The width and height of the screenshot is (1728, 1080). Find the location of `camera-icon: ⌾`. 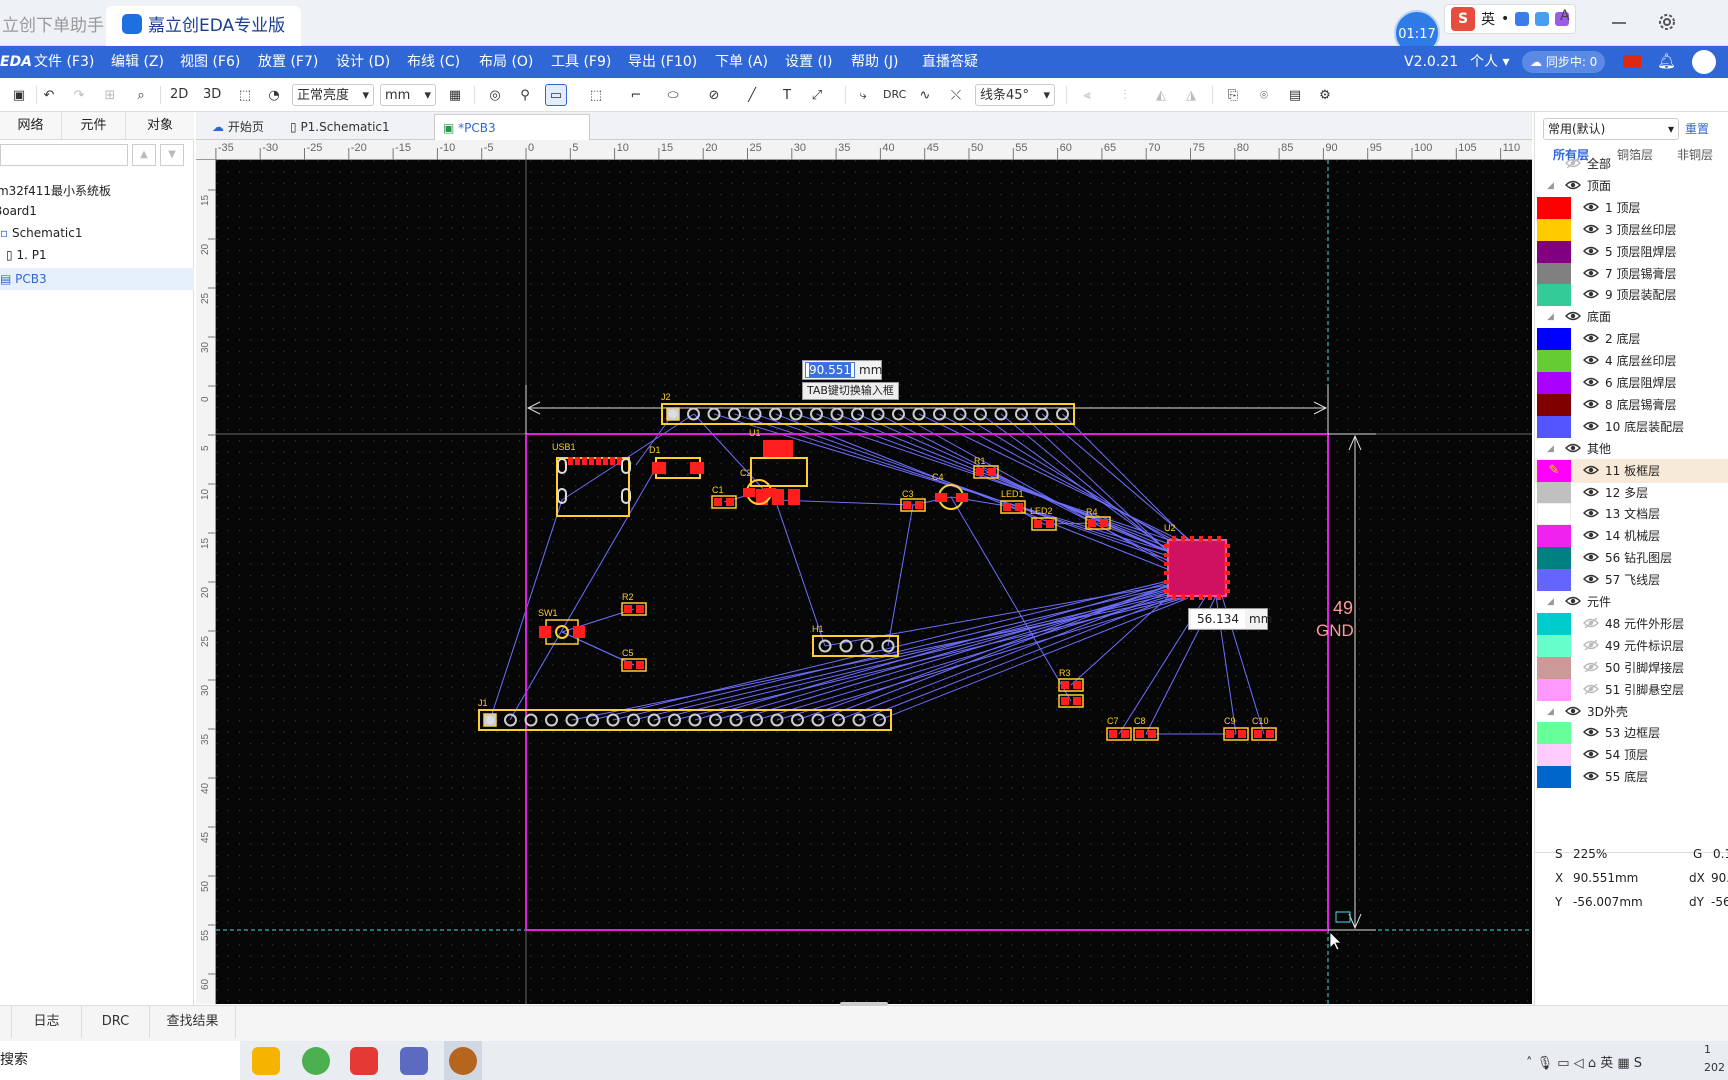

camera-icon: ⌾ is located at coordinates (1264, 95).